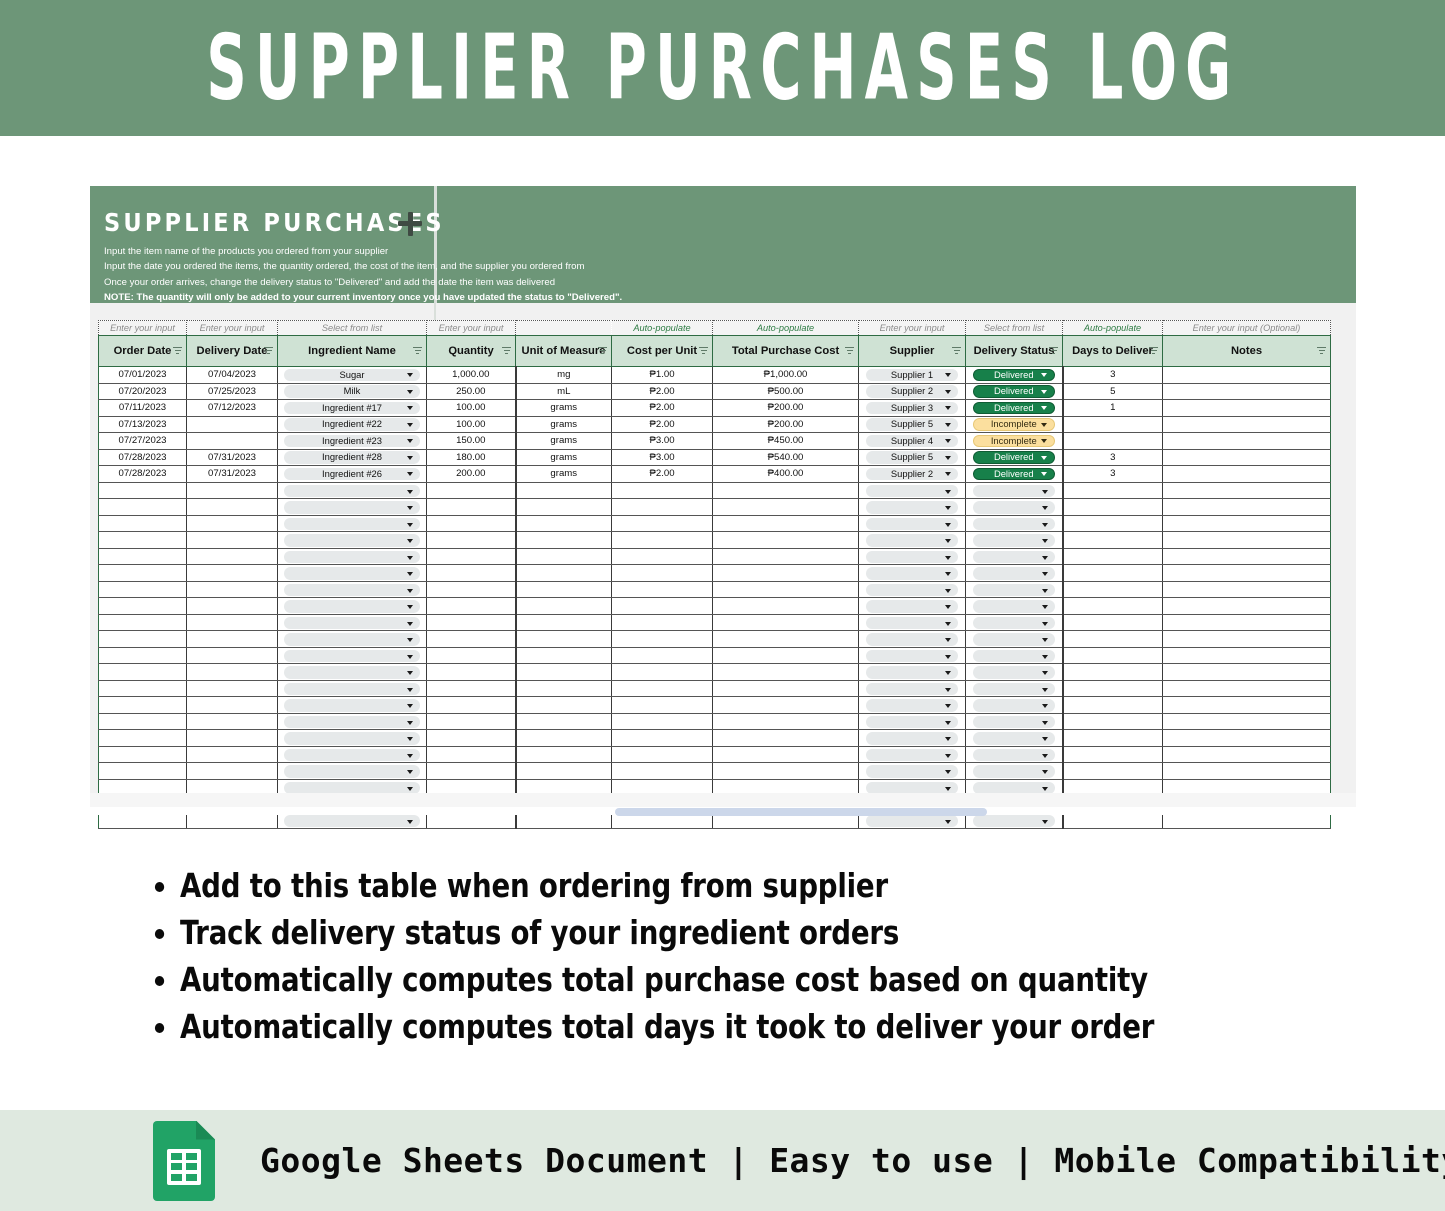  I want to click on cell-delivery_date: 07/25/2023, so click(232, 391).